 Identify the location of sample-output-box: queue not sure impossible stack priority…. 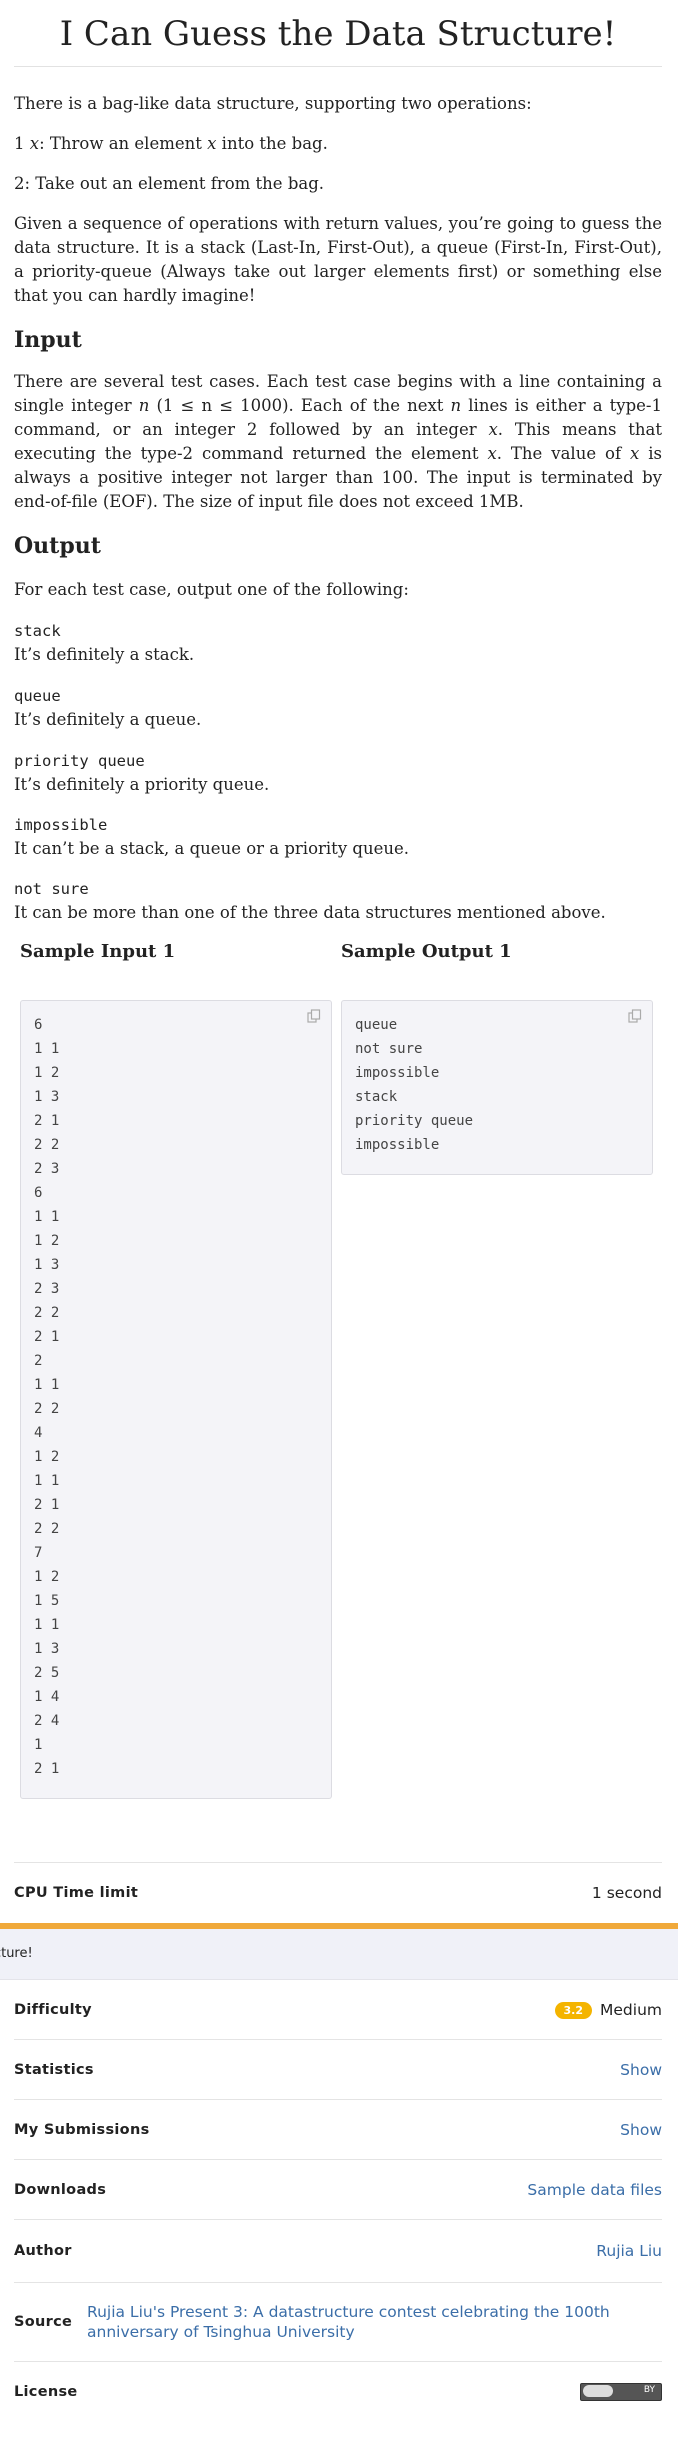
(497, 1087).